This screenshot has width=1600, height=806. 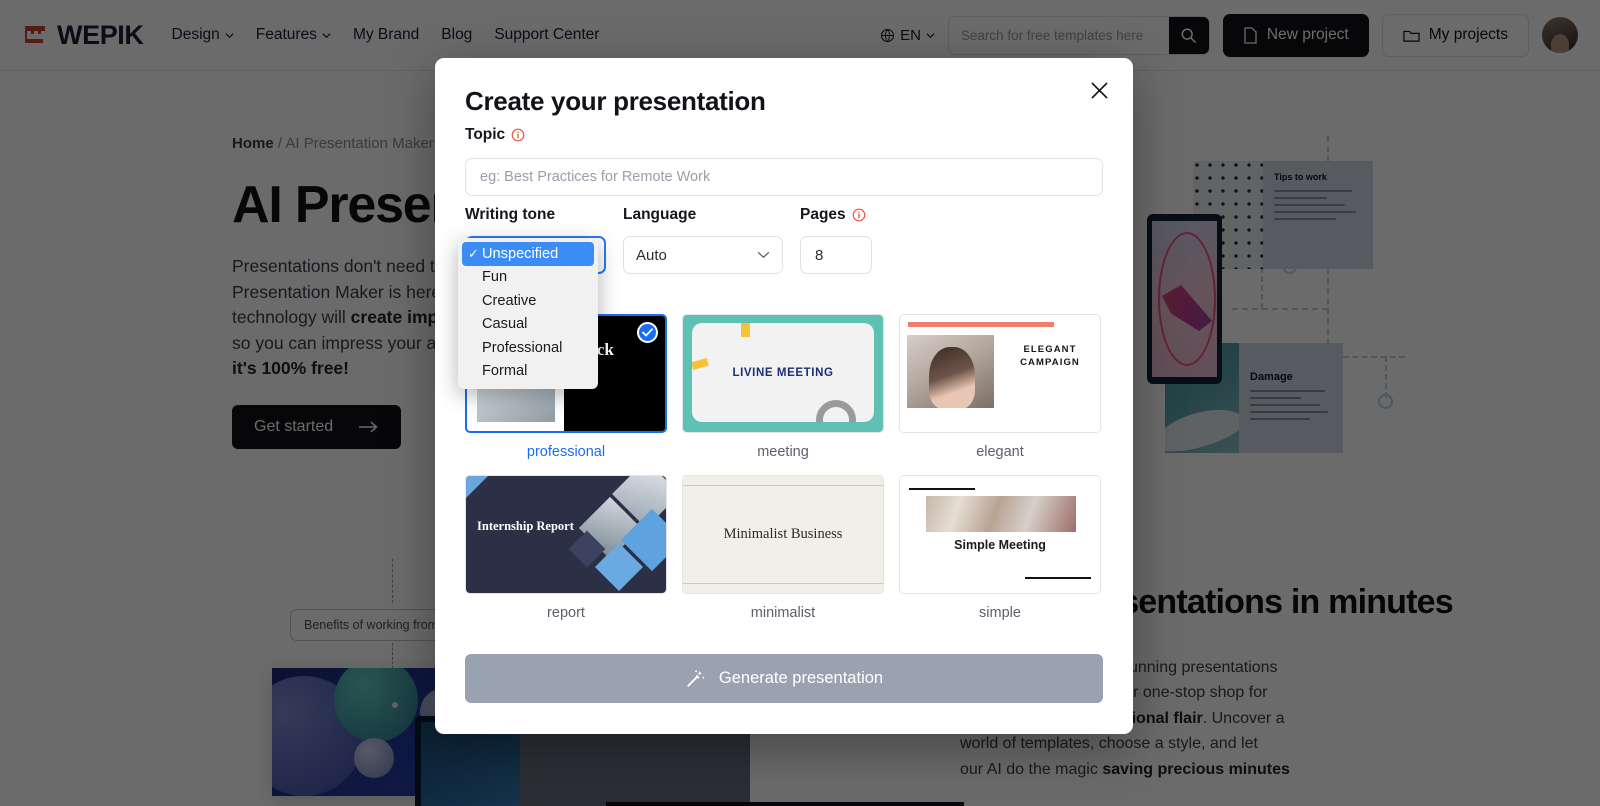 I want to click on tone-option-label: Fun, so click(x=495, y=277).